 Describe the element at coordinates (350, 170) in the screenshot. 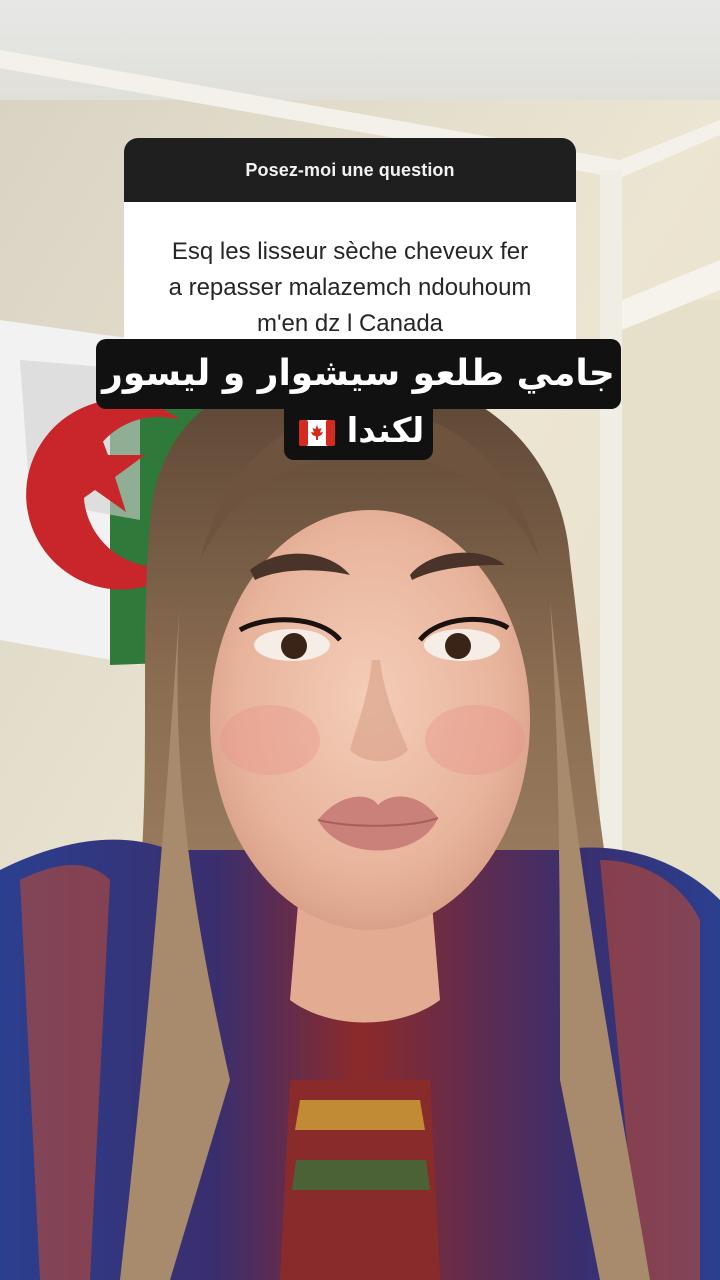

I see `question-sticker-header: Posez-moi une question` at that location.